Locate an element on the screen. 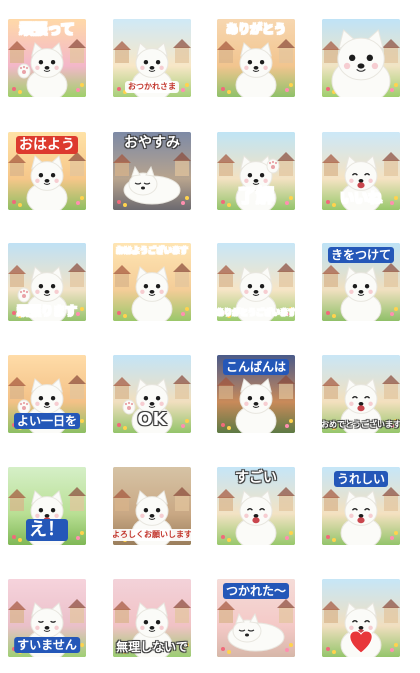  sticker-caption: きをつけて is located at coordinates (361, 255).